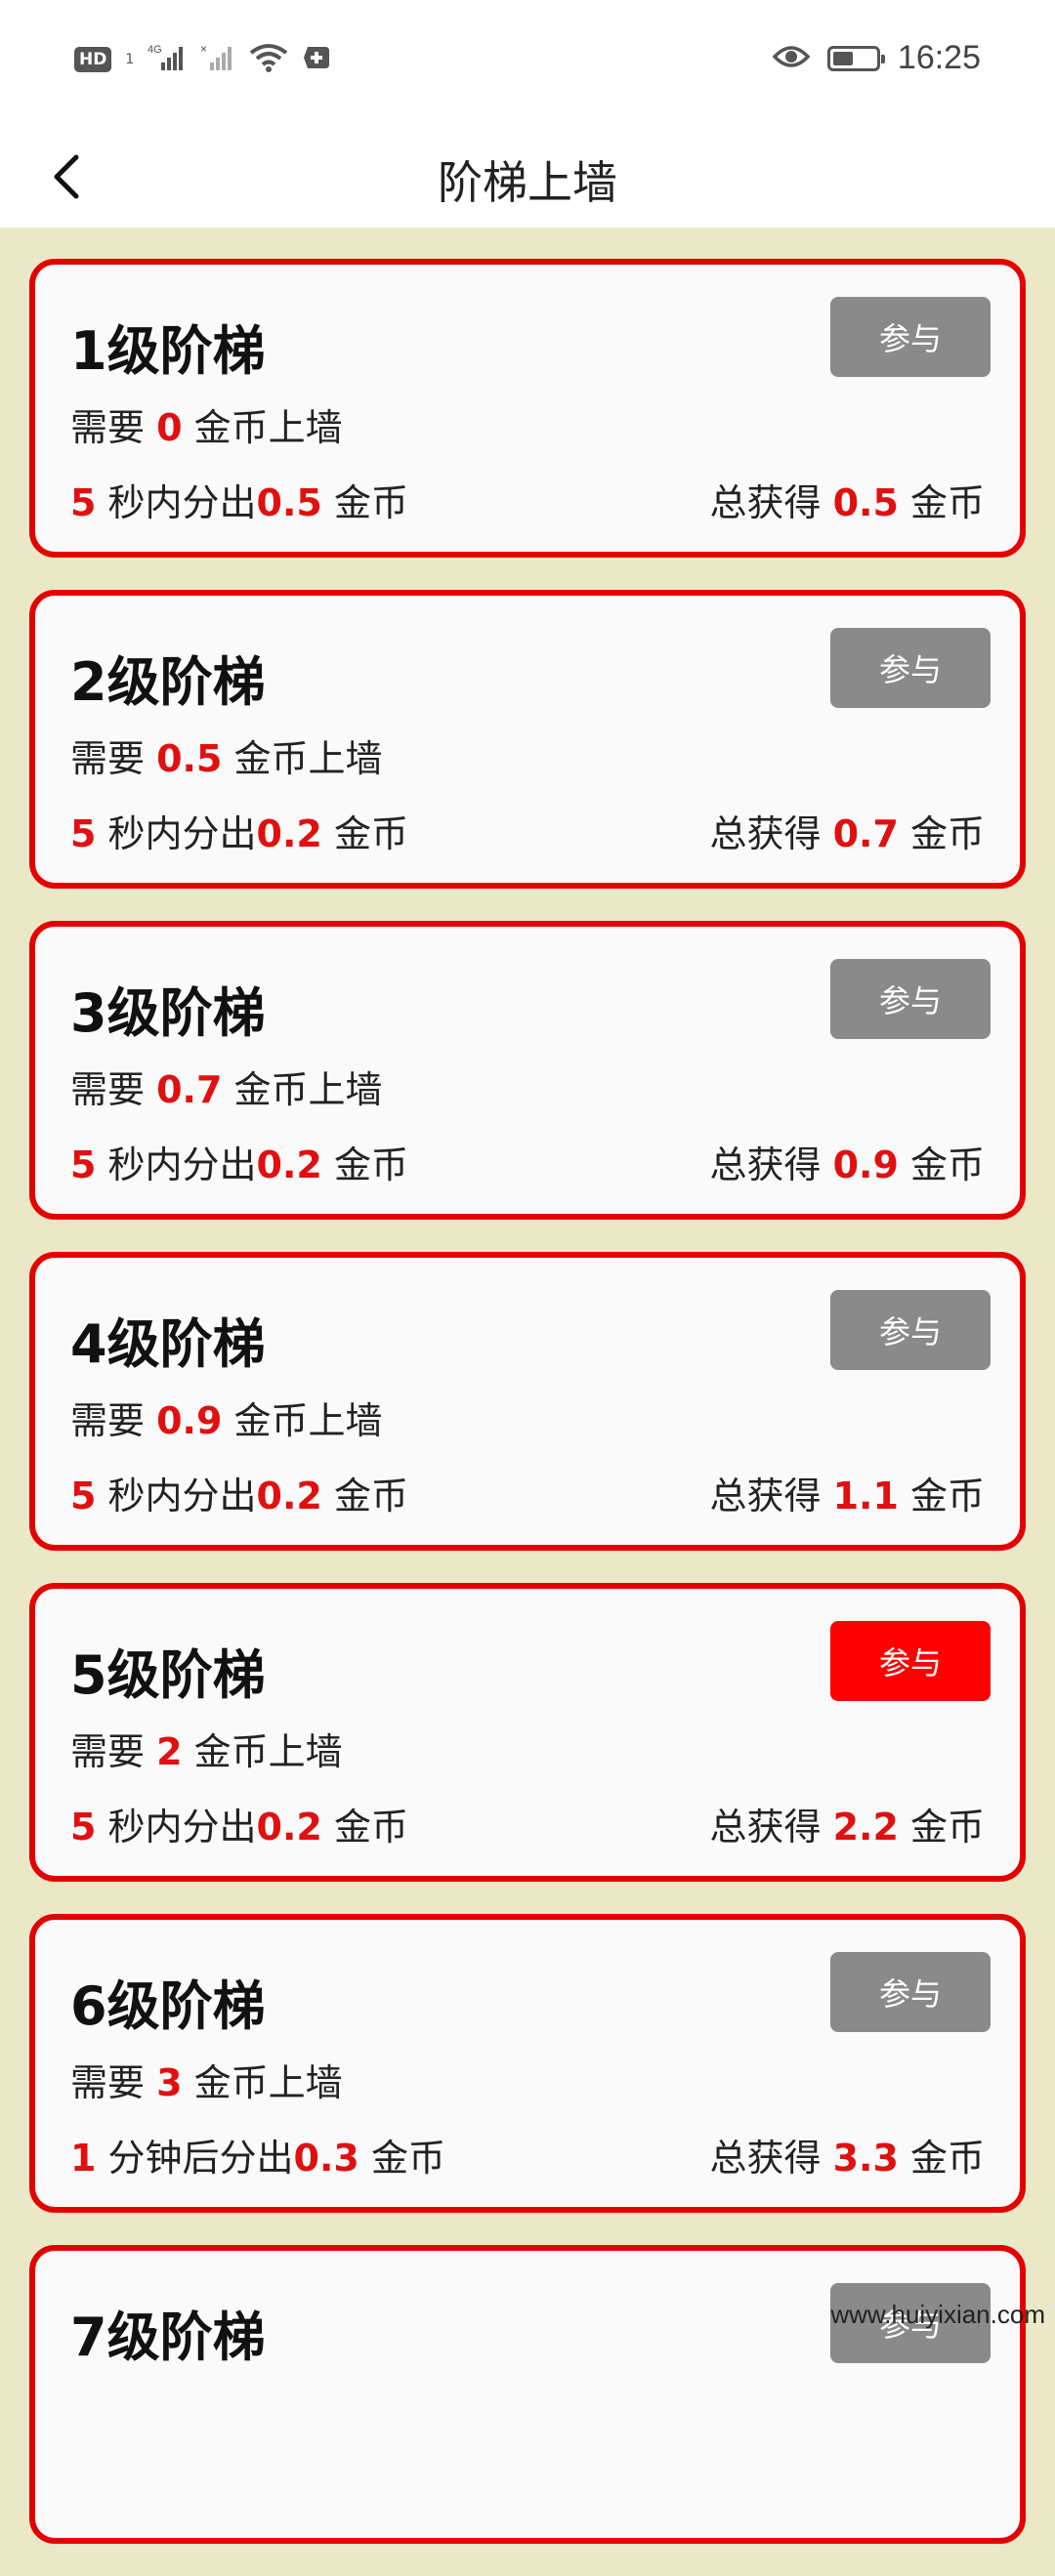 This screenshot has width=1055, height=2576. What do you see at coordinates (791, 58) in the screenshot?
I see `eye-icon` at bounding box center [791, 58].